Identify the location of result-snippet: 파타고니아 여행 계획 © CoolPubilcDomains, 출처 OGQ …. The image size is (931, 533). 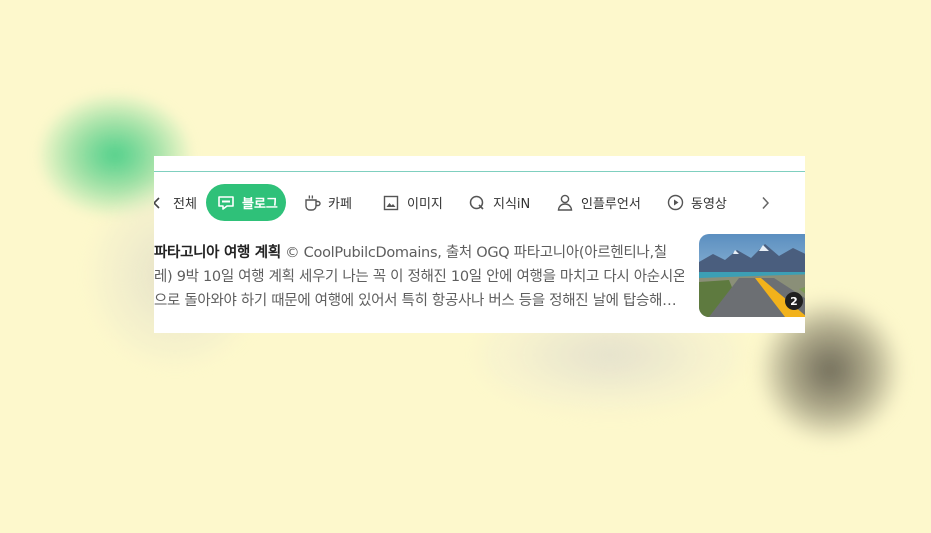
(419, 277).